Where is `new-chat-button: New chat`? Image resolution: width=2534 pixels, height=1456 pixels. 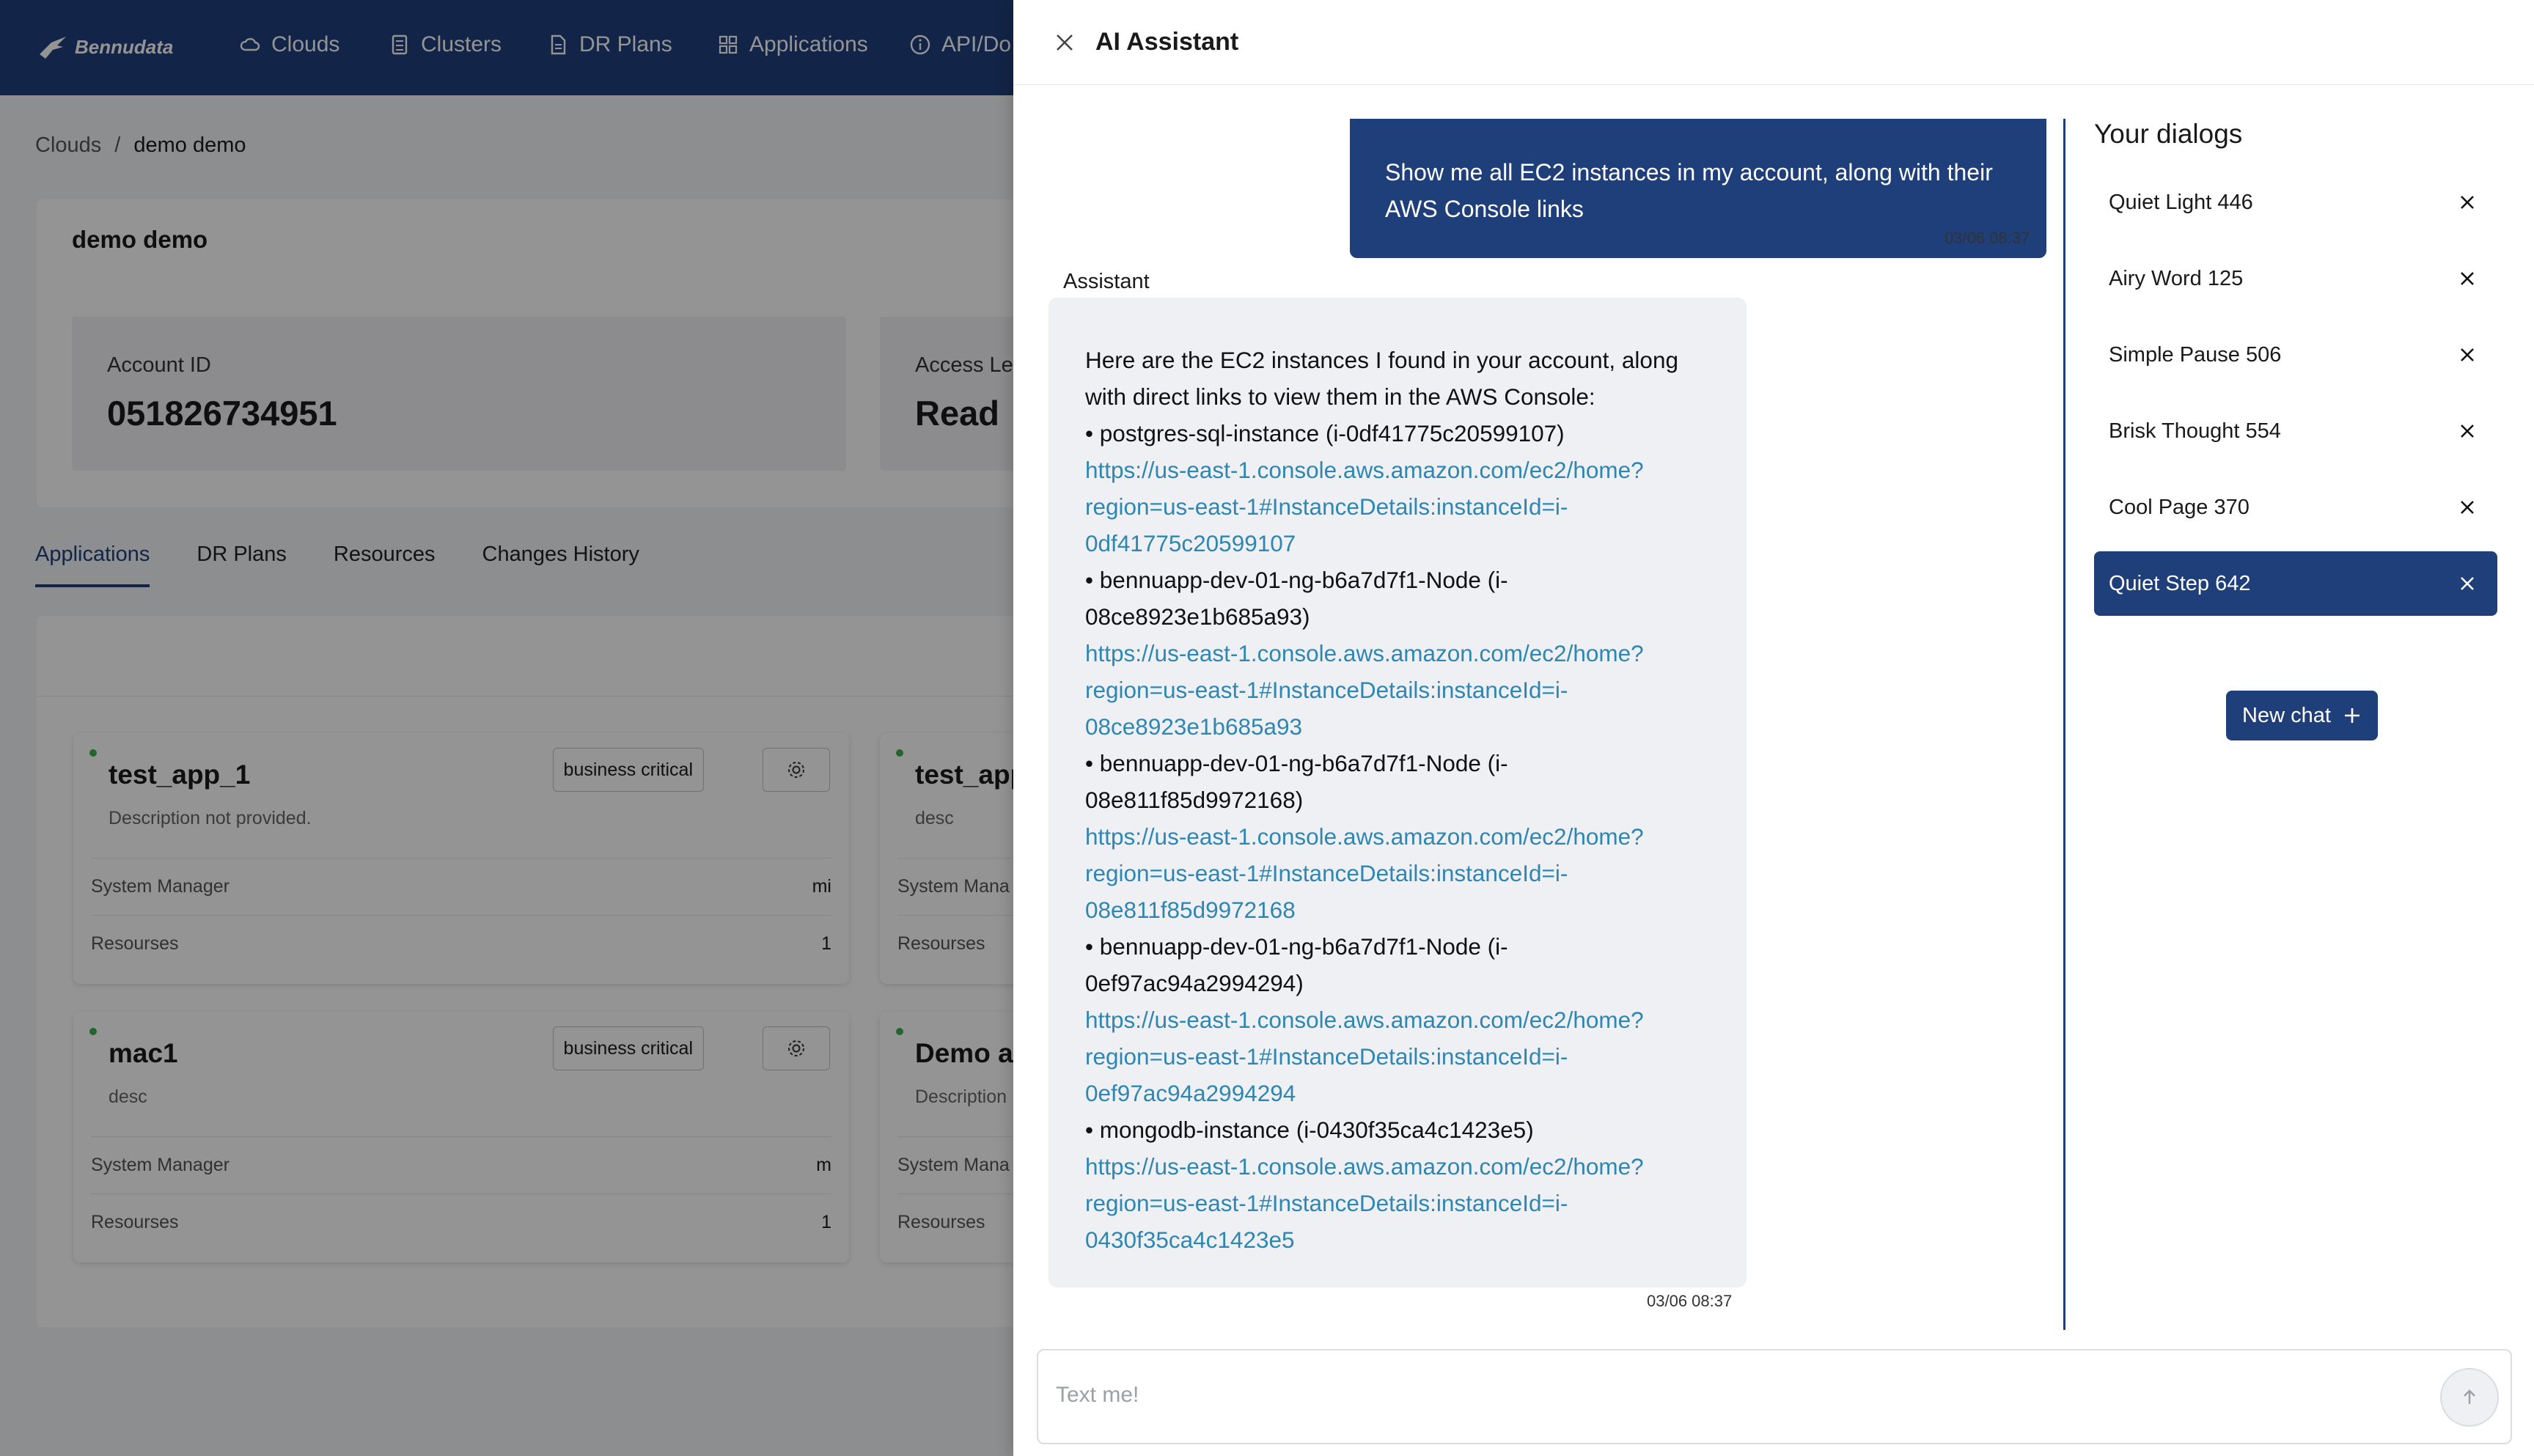 new-chat-button: New chat is located at coordinates (2302, 715).